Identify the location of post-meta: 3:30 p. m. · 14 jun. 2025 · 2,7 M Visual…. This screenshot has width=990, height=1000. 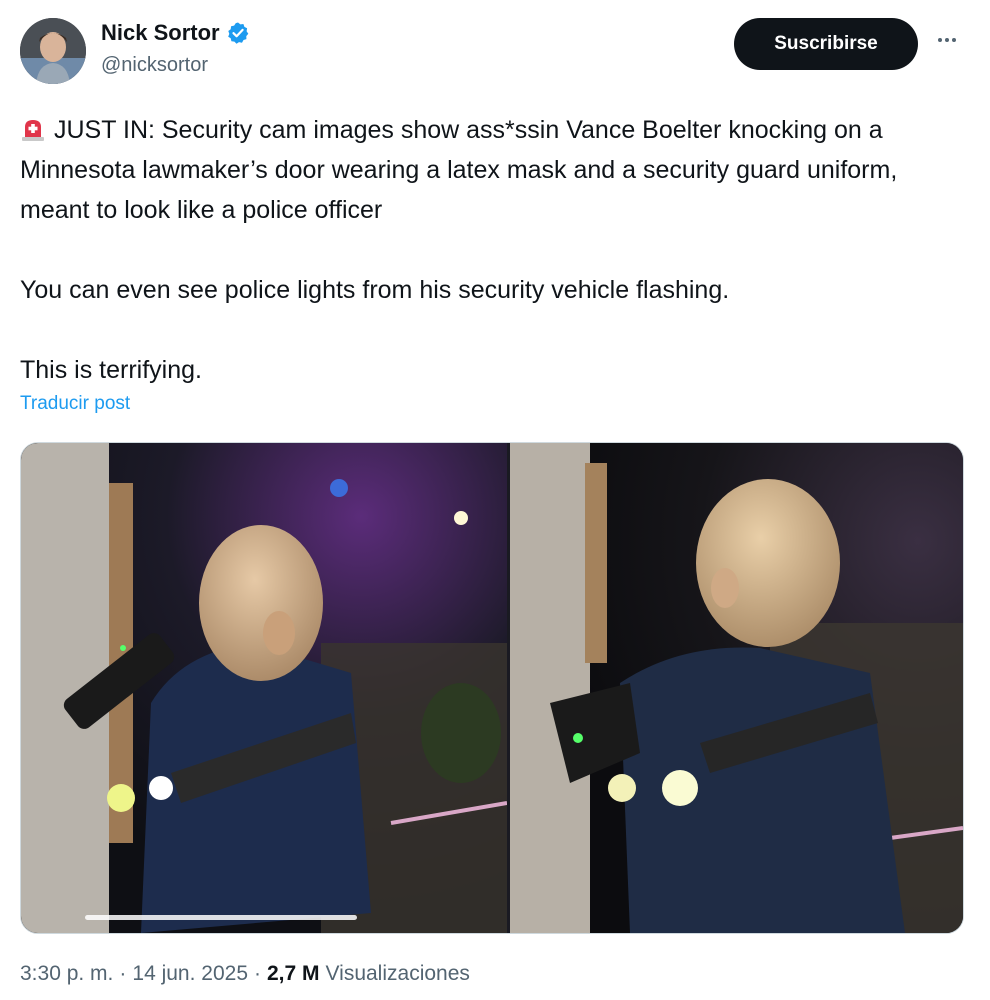
(245, 974).